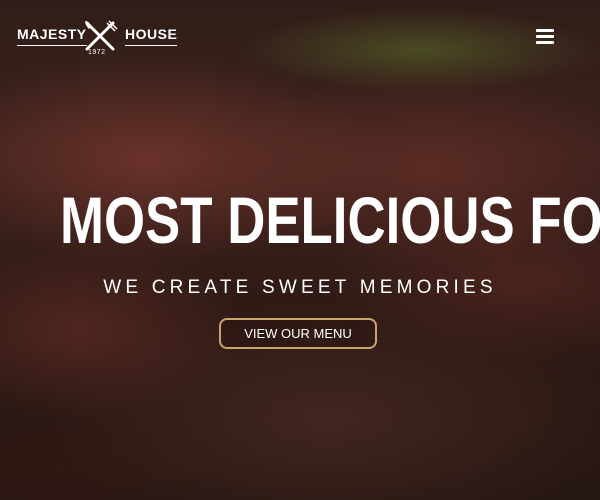  Describe the element at coordinates (298, 333) in the screenshot. I see `view-menu-button: VIEW OUR MENU` at that location.